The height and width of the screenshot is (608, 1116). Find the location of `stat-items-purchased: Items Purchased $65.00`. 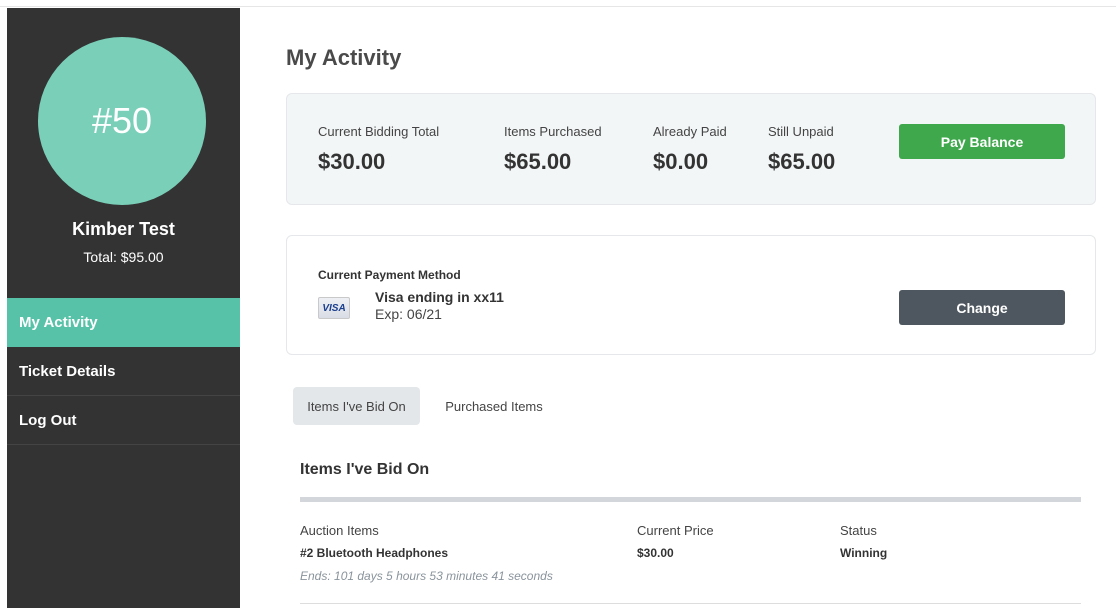

stat-items-purchased: Items Purchased $65.00 is located at coordinates (553, 149).